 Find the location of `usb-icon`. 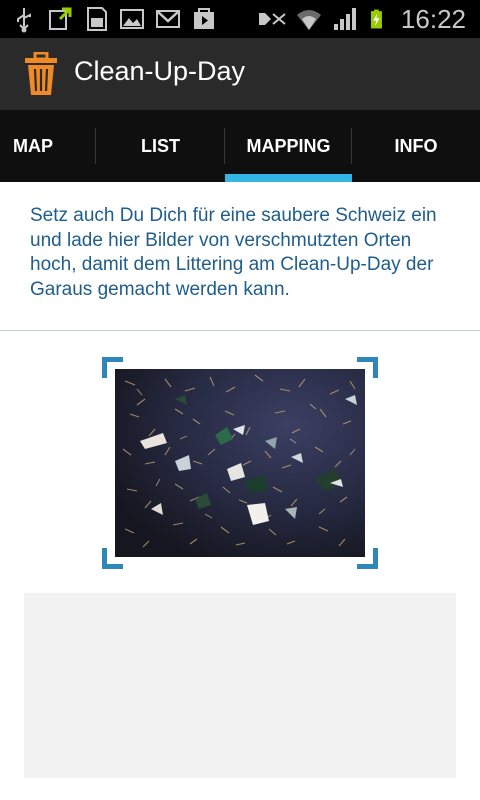

usb-icon is located at coordinates (24, 20).